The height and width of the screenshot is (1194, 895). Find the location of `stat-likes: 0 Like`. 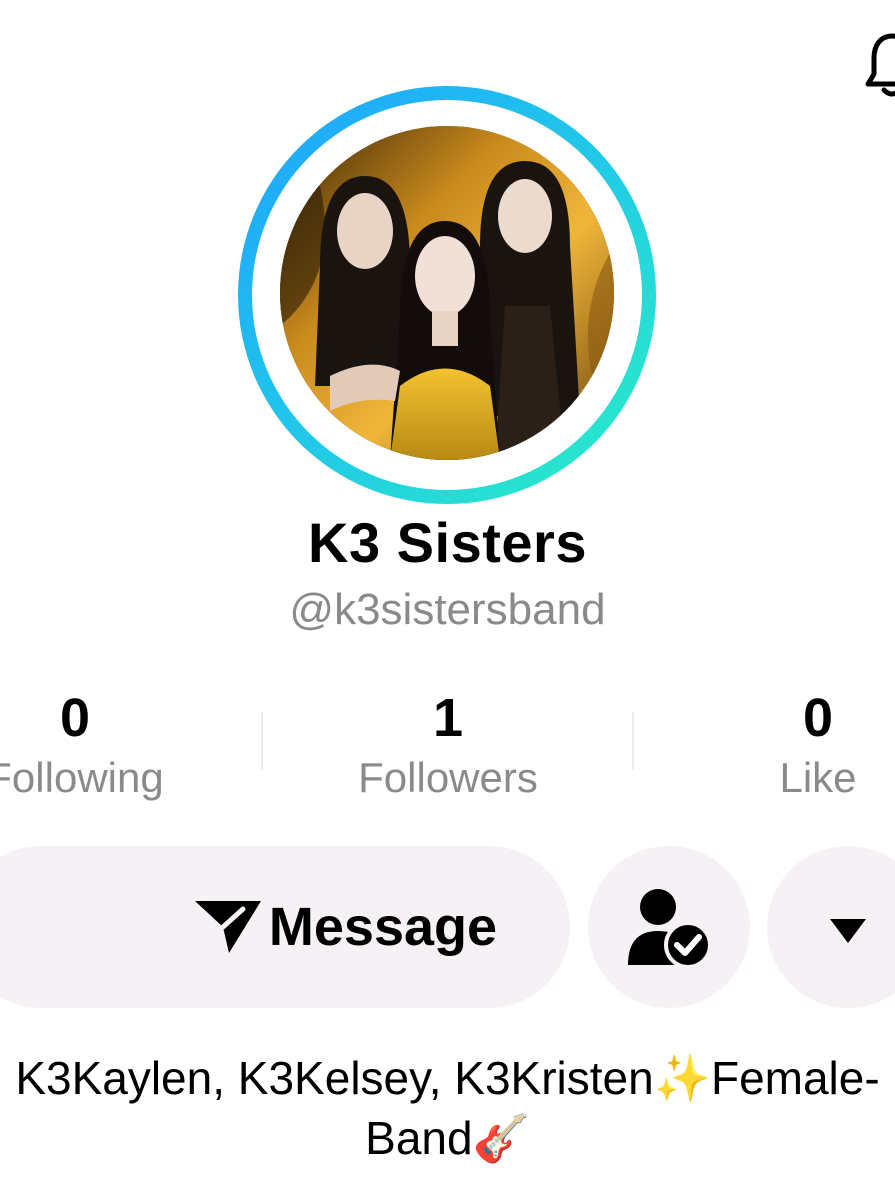

stat-likes: 0 Like is located at coordinates (791, 748).